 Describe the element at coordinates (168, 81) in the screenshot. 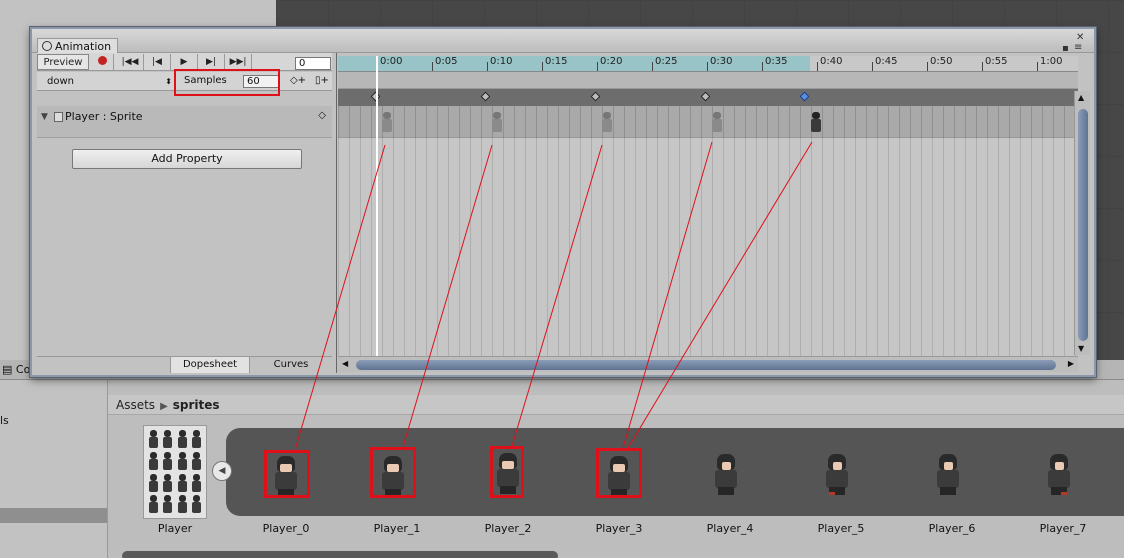

I see `dropdown-arrow-icon: ⬍` at that location.